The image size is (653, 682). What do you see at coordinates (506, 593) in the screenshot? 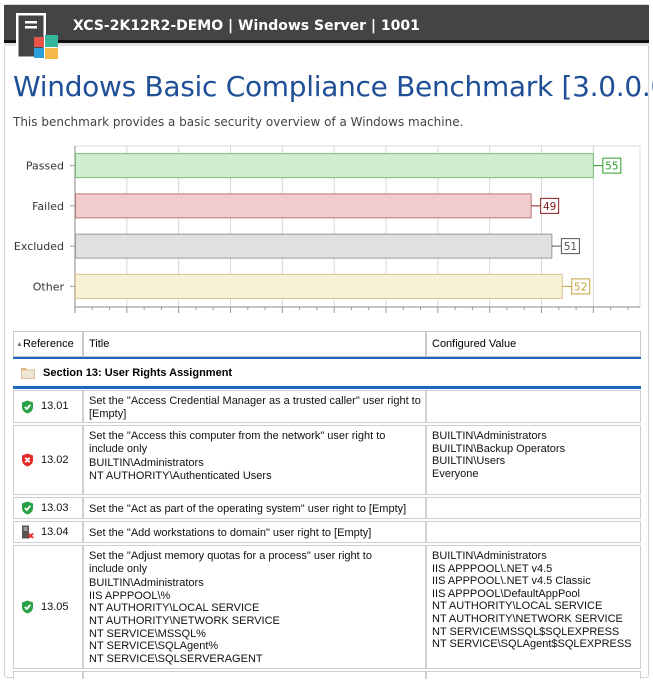
I see `text-line: IIS APPPOOL\DefaultAppPool` at bounding box center [506, 593].